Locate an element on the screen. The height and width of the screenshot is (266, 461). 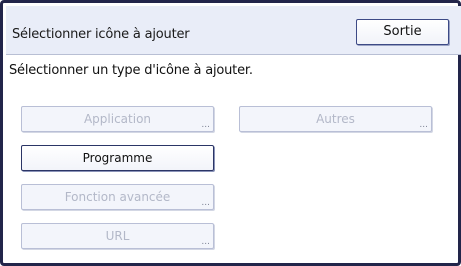
programme-button-label: Programme is located at coordinates (117, 158).